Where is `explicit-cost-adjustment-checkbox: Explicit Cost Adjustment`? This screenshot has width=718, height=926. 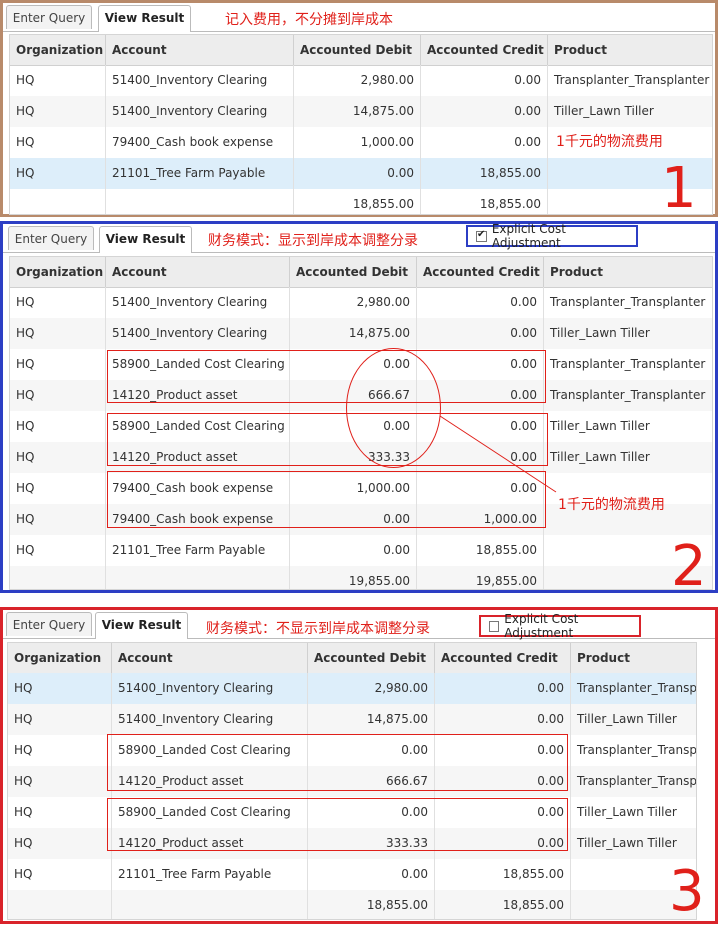
explicit-cost-adjustment-checkbox: Explicit Cost Adjustment is located at coordinates (560, 626).